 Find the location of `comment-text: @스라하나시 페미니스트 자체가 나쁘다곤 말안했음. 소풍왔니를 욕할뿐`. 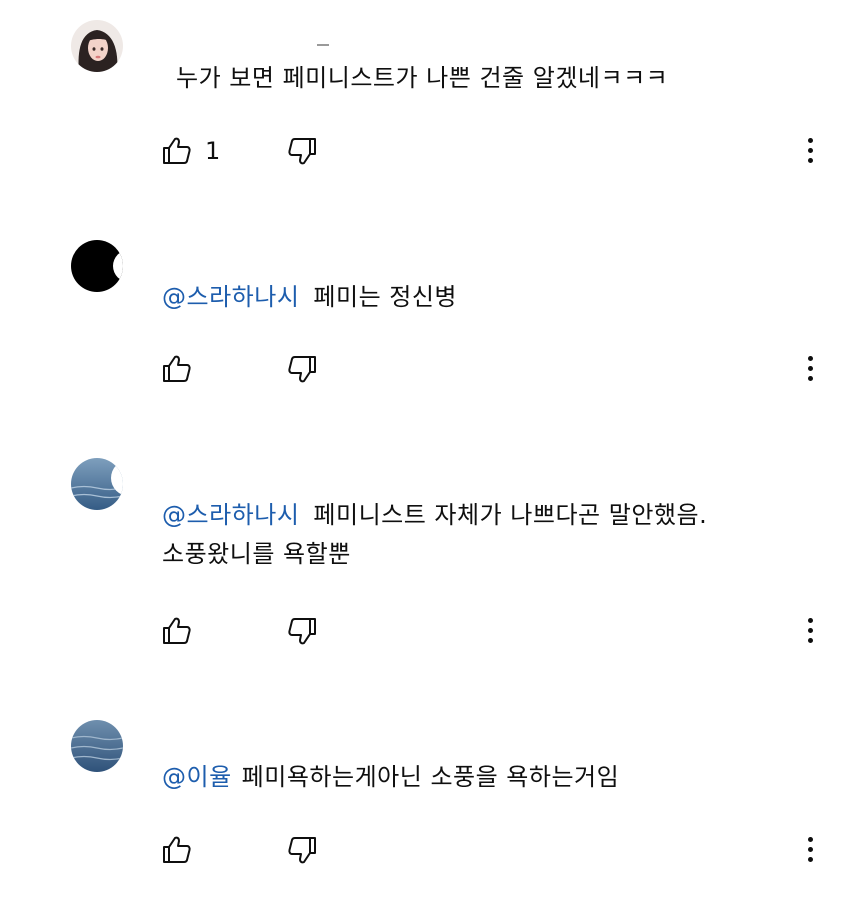

comment-text: @스라하나시 페미니스트 자체가 나쁘다곤 말안했음. 소풍왔니를 욕할뿐 is located at coordinates (442, 535).